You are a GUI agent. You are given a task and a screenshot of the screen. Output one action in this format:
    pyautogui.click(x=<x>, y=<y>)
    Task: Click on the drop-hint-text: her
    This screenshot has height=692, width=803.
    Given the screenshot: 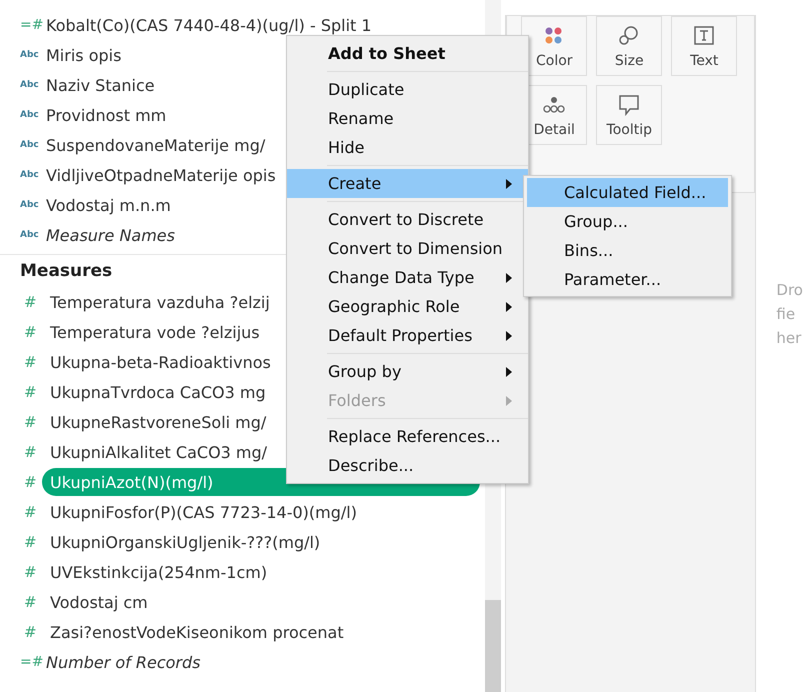 What is the action you would take?
    pyautogui.click(x=789, y=338)
    